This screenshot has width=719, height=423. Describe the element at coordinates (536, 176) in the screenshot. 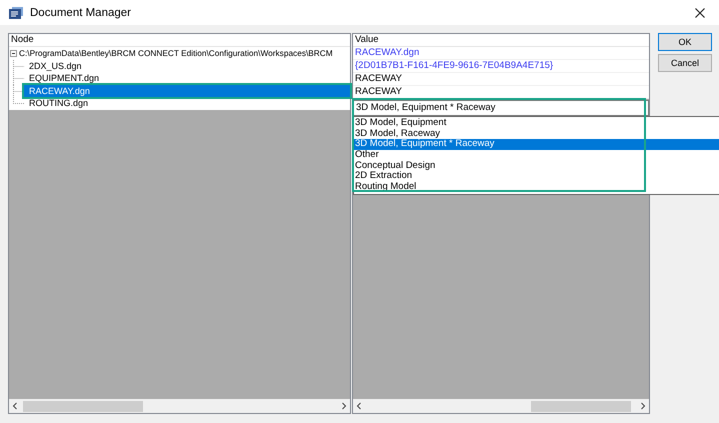

I see `dropdown-option: 2D Extraction` at that location.